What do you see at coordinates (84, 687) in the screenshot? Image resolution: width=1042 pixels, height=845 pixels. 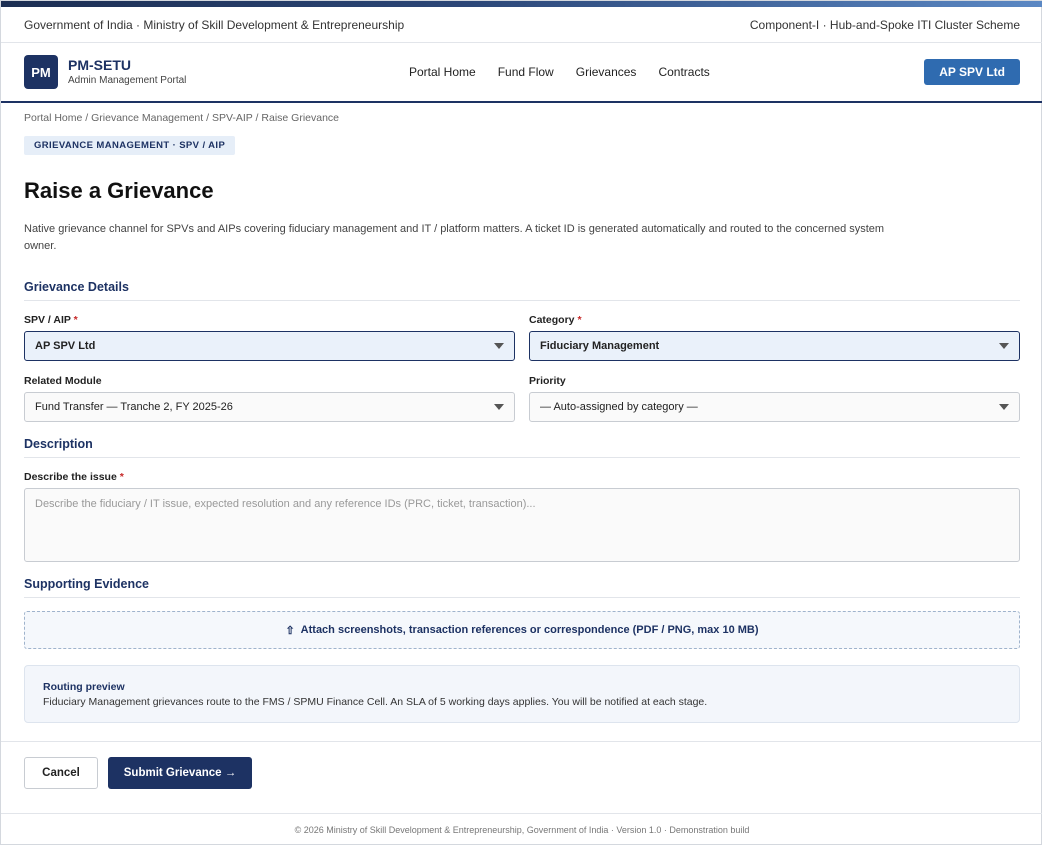 I see `routing-preview-title: Routing preview` at bounding box center [84, 687].